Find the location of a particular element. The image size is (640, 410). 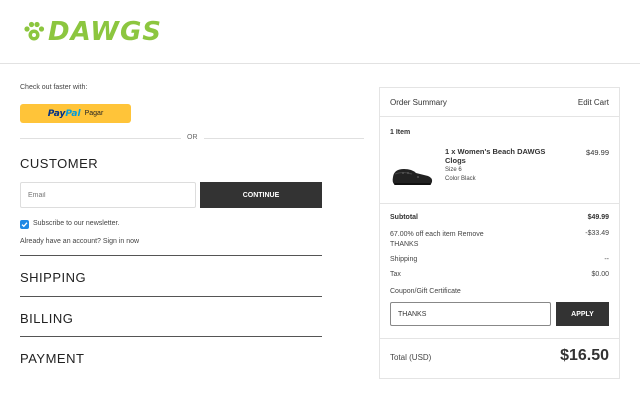

continue-button: CONTINUE is located at coordinates (261, 195).